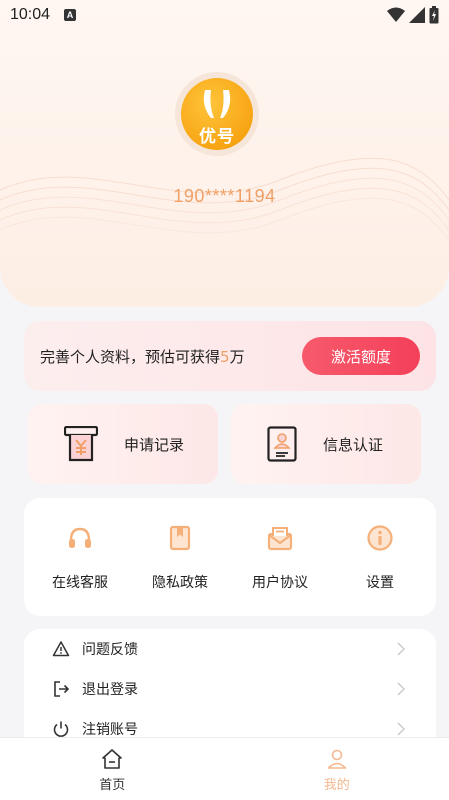 The width and height of the screenshot is (449, 800). I want to click on warning-icon, so click(61, 649).